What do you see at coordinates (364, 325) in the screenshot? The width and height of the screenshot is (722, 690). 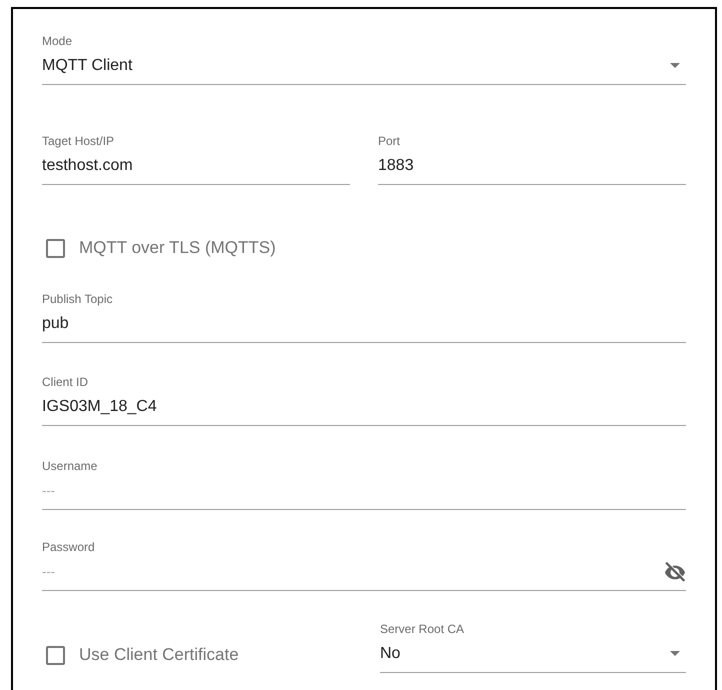 I see `input-field: pub` at bounding box center [364, 325].